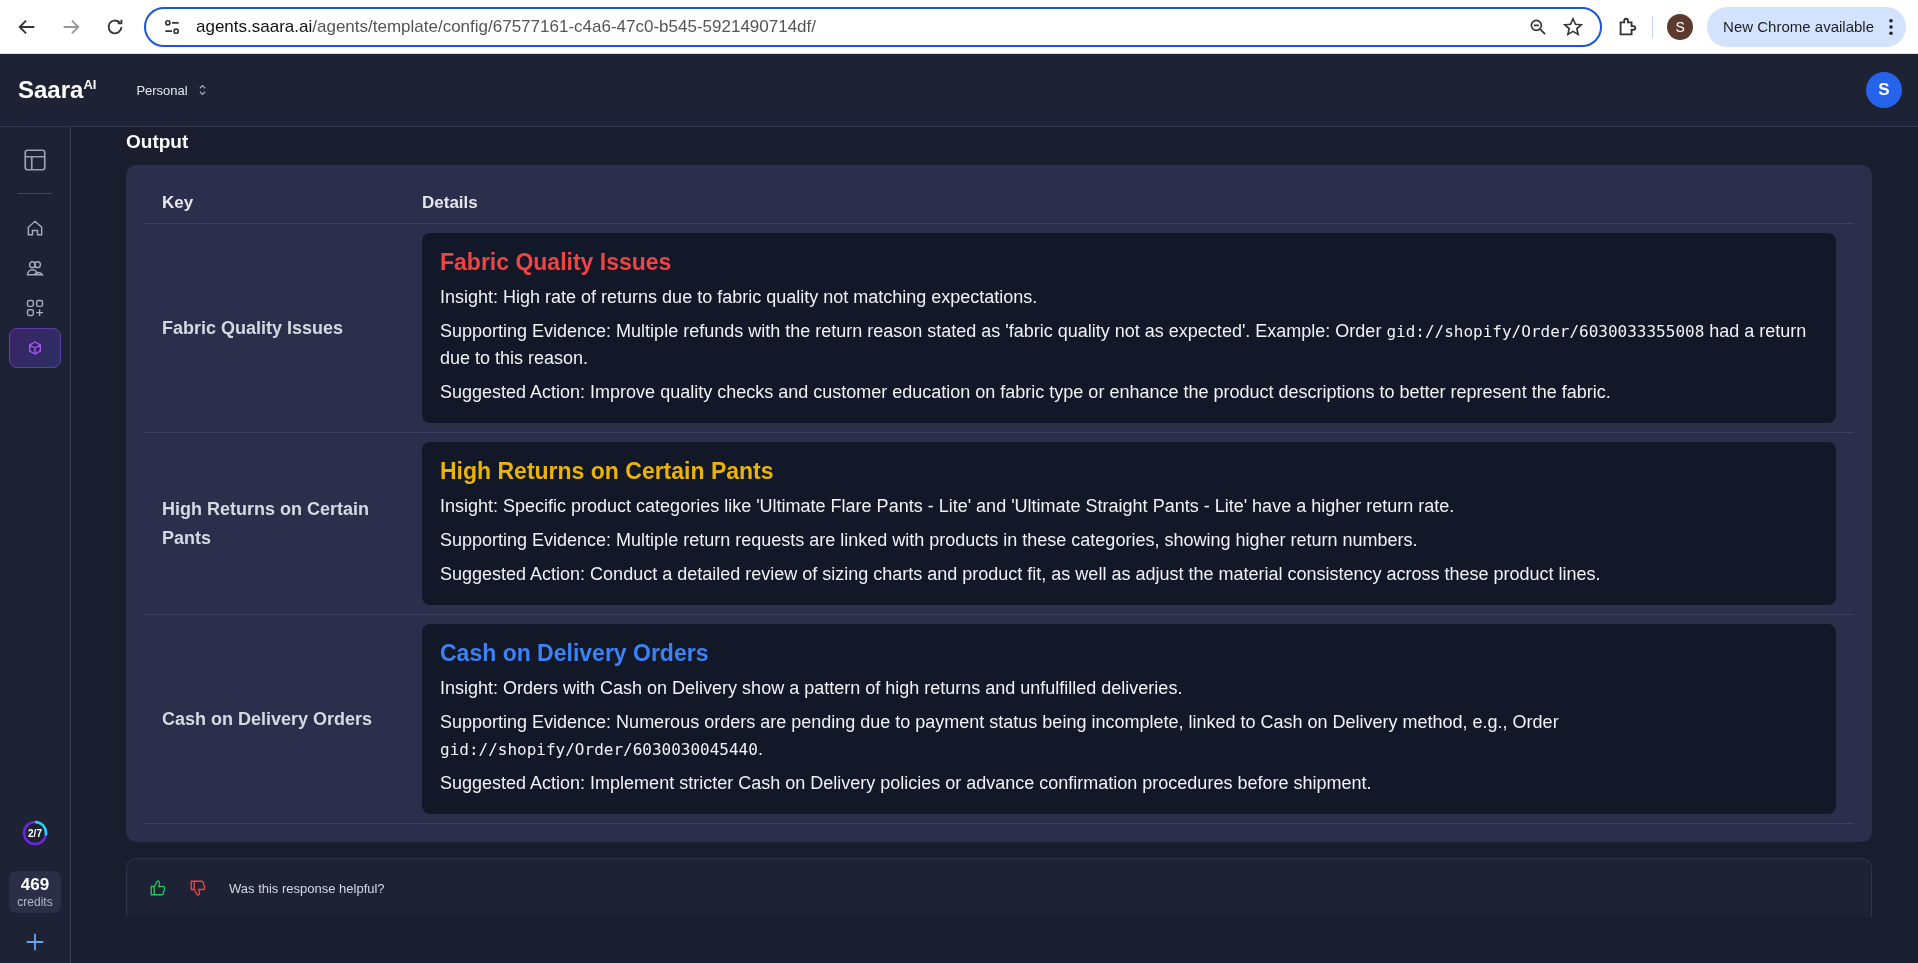  What do you see at coordinates (1021, 574) in the screenshot?
I see `detail-paragraph: Suggested Action: Conduct a detailed review of sizing charts and product fit, as well as adjust the material consistency across these product lines.` at bounding box center [1021, 574].